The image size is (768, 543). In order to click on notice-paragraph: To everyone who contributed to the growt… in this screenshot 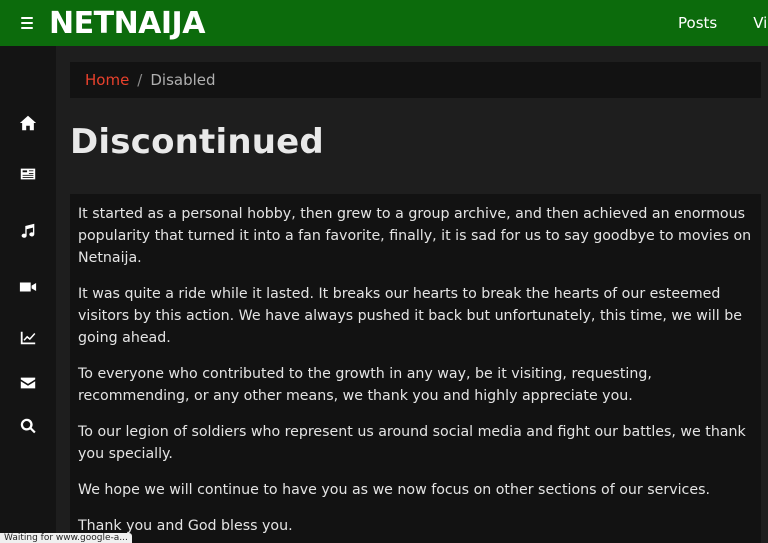, I will do `click(365, 385)`.